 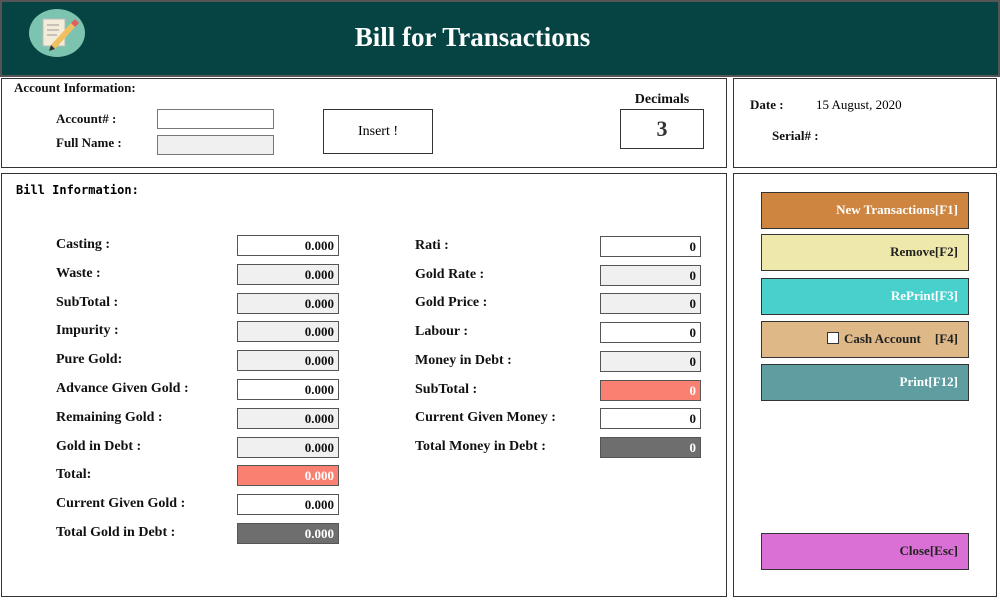 I want to click on insert-button: Insert !, so click(x=378, y=131).